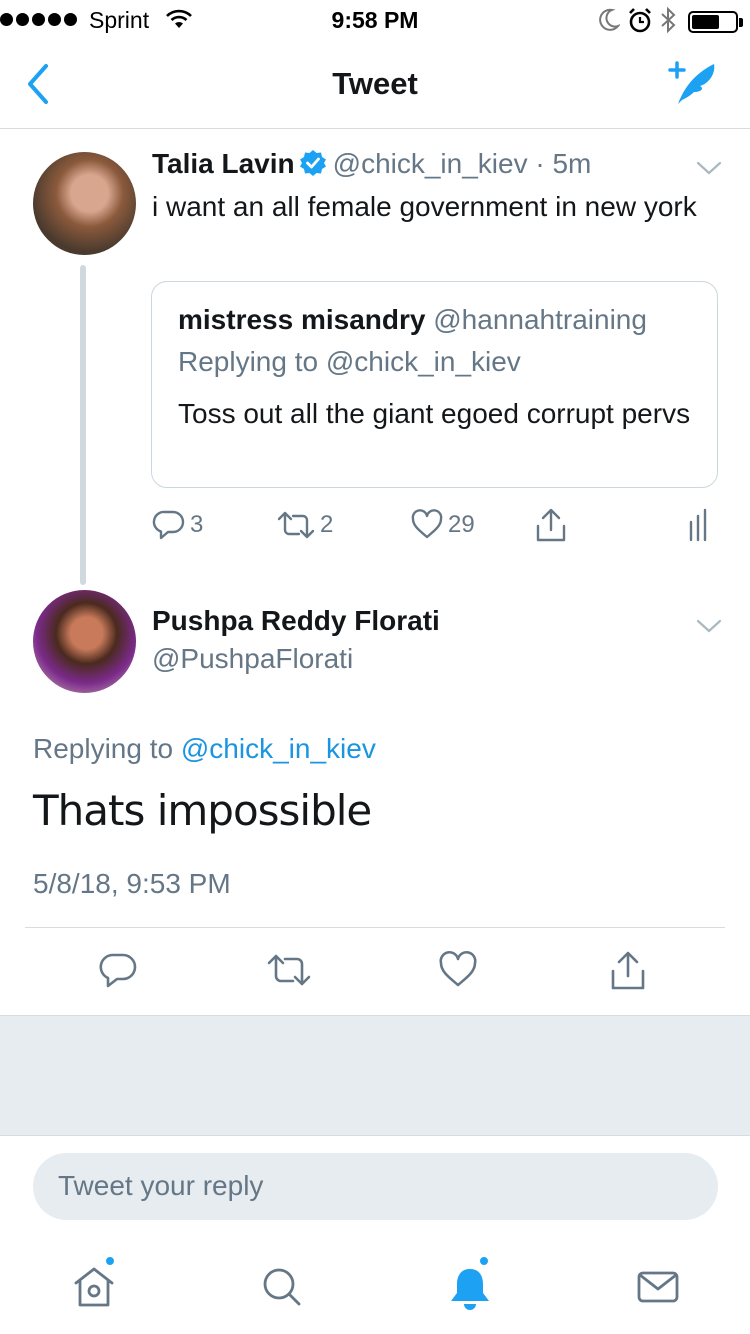 The height and width of the screenshot is (1334, 750). What do you see at coordinates (296, 621) in the screenshot?
I see `author-name: Pushpa Reddy Florati` at bounding box center [296, 621].